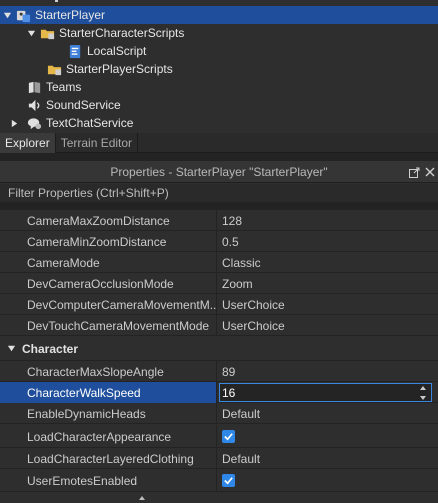 The height and width of the screenshot is (503, 438). Describe the element at coordinates (327, 371) in the screenshot. I see `property-value: 89` at that location.